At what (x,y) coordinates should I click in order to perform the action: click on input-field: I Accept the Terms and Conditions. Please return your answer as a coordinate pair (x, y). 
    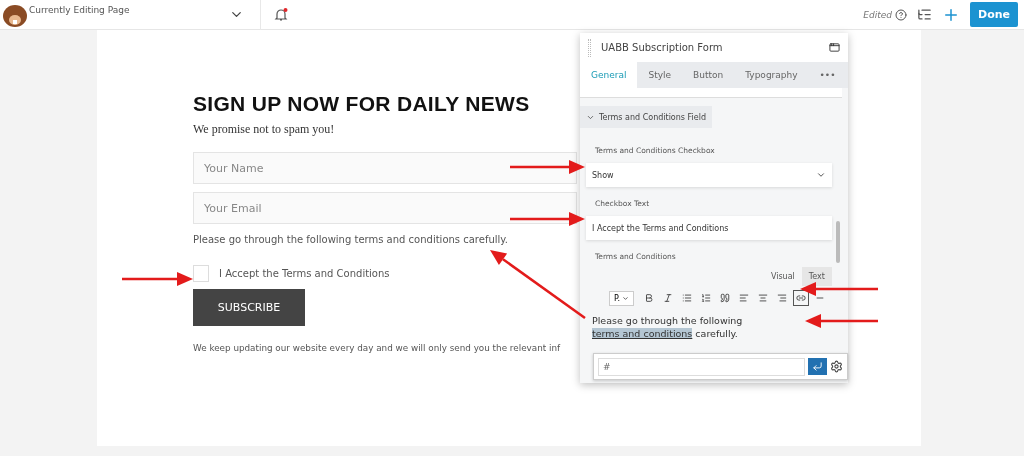
    Looking at the image, I should click on (709, 228).